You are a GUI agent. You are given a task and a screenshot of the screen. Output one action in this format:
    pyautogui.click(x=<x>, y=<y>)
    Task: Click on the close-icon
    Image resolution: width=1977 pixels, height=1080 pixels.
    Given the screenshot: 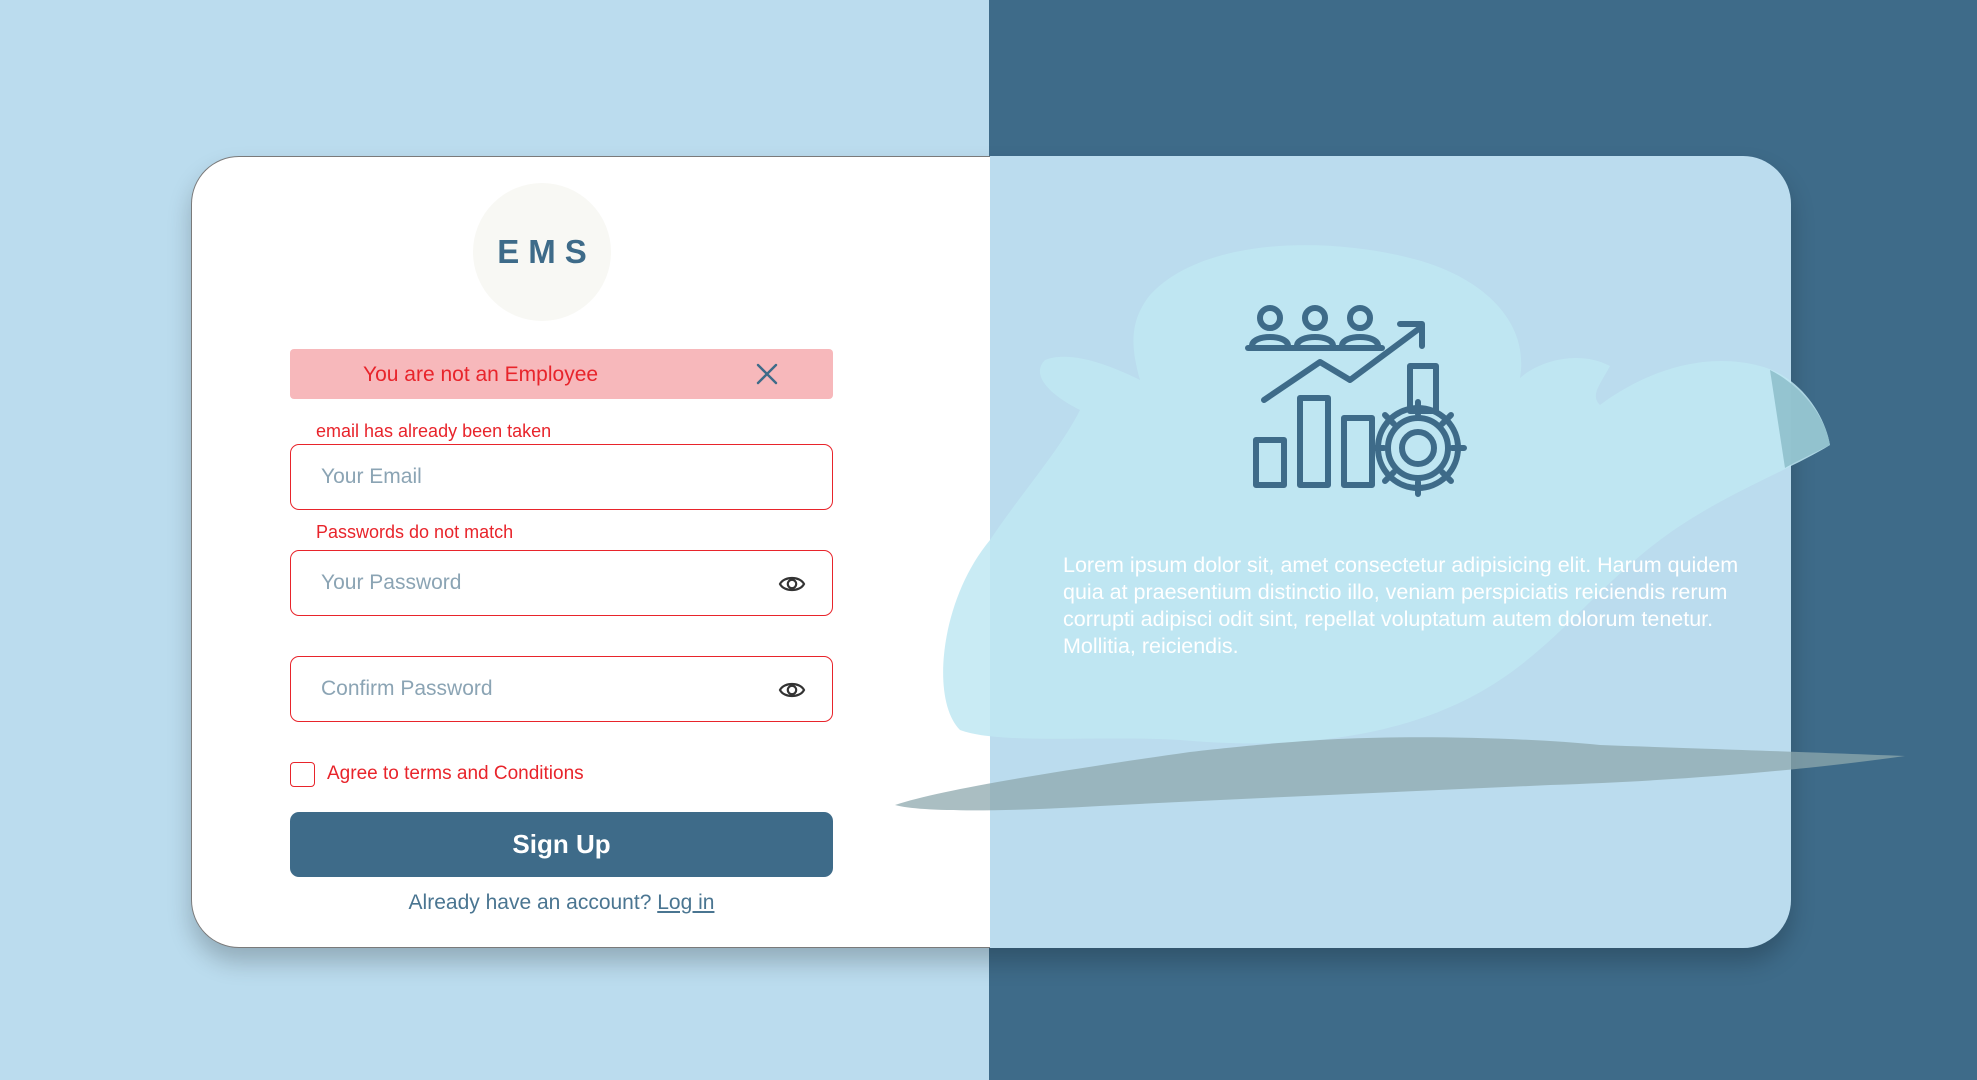 What is the action you would take?
    pyautogui.click(x=767, y=374)
    